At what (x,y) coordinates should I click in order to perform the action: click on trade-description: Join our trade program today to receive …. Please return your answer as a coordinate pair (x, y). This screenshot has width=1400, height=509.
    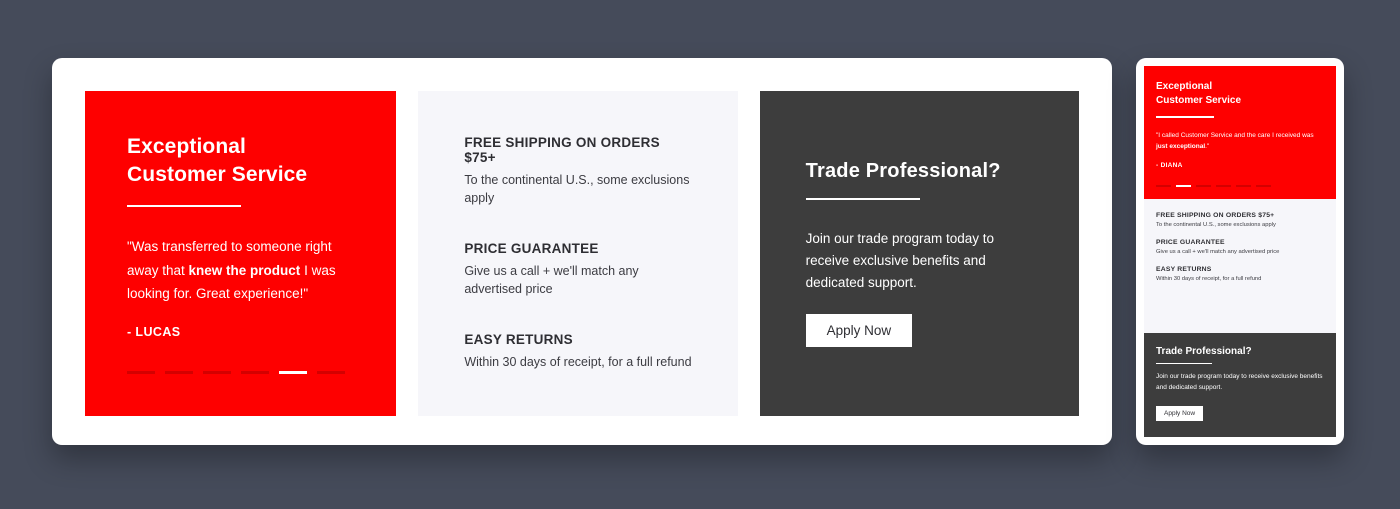
    Looking at the image, I should click on (900, 260).